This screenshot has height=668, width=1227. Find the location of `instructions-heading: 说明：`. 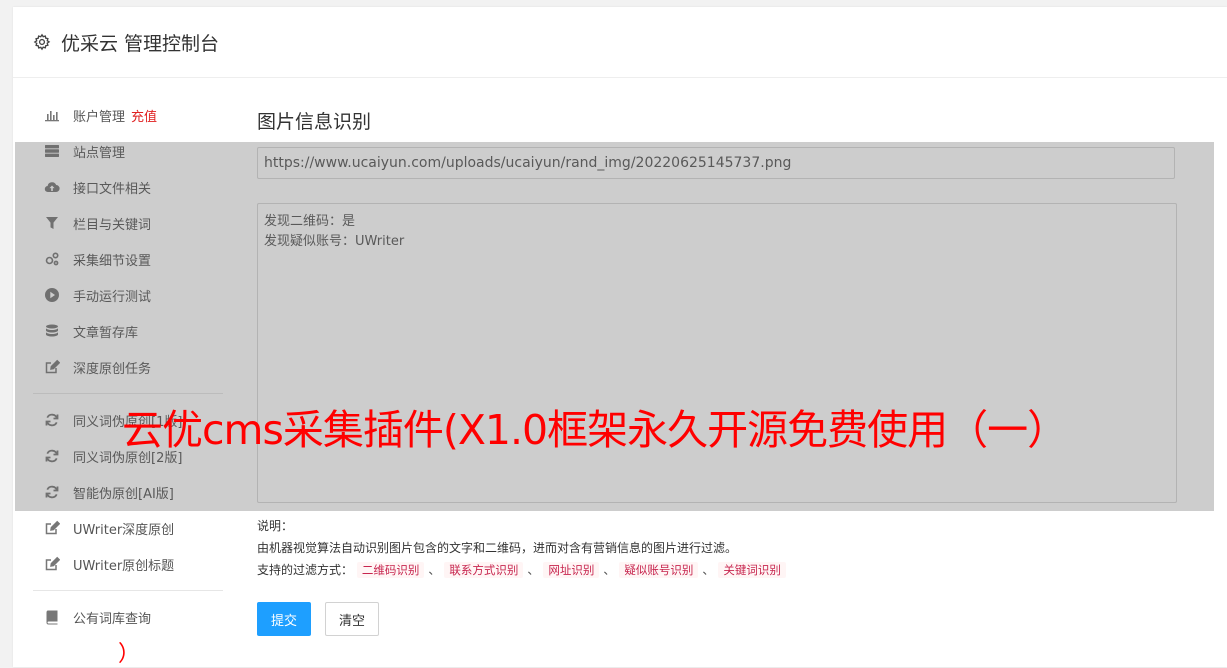

instructions-heading: 说明： is located at coordinates (275, 526).